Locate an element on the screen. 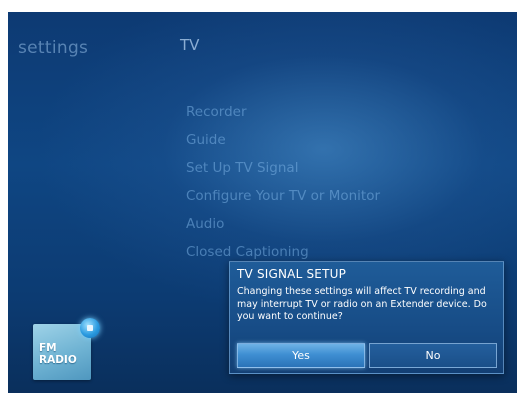  menu-item-configure-tv-monitor: Configure Your TV or Monitor is located at coordinates (283, 196).